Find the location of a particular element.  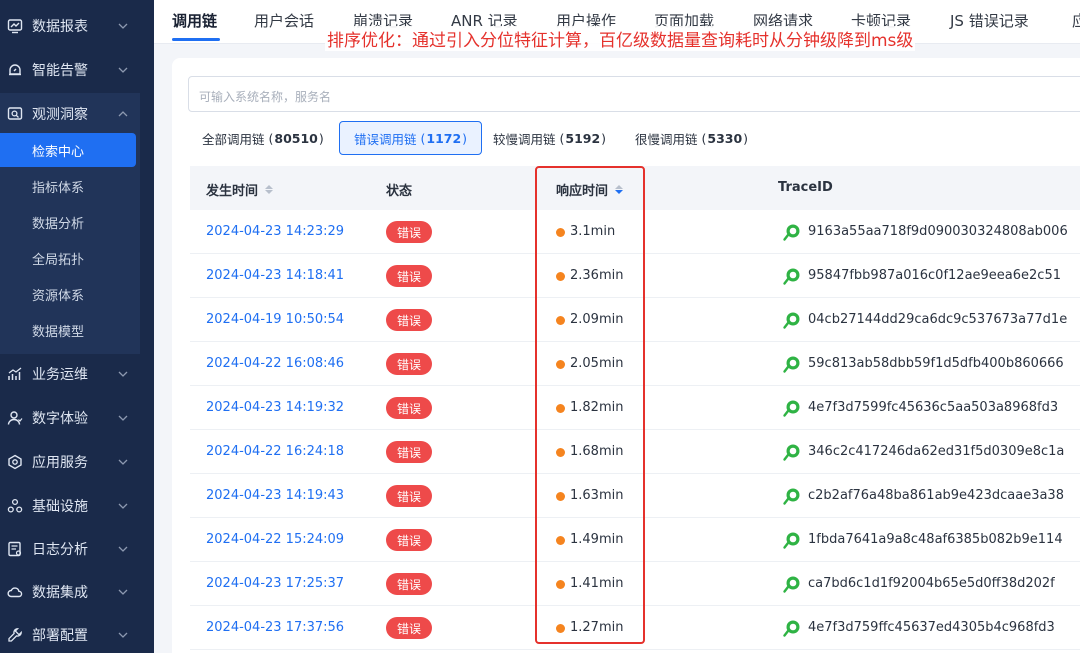

sub-item-metrics: 指标体系 is located at coordinates (70, 186).